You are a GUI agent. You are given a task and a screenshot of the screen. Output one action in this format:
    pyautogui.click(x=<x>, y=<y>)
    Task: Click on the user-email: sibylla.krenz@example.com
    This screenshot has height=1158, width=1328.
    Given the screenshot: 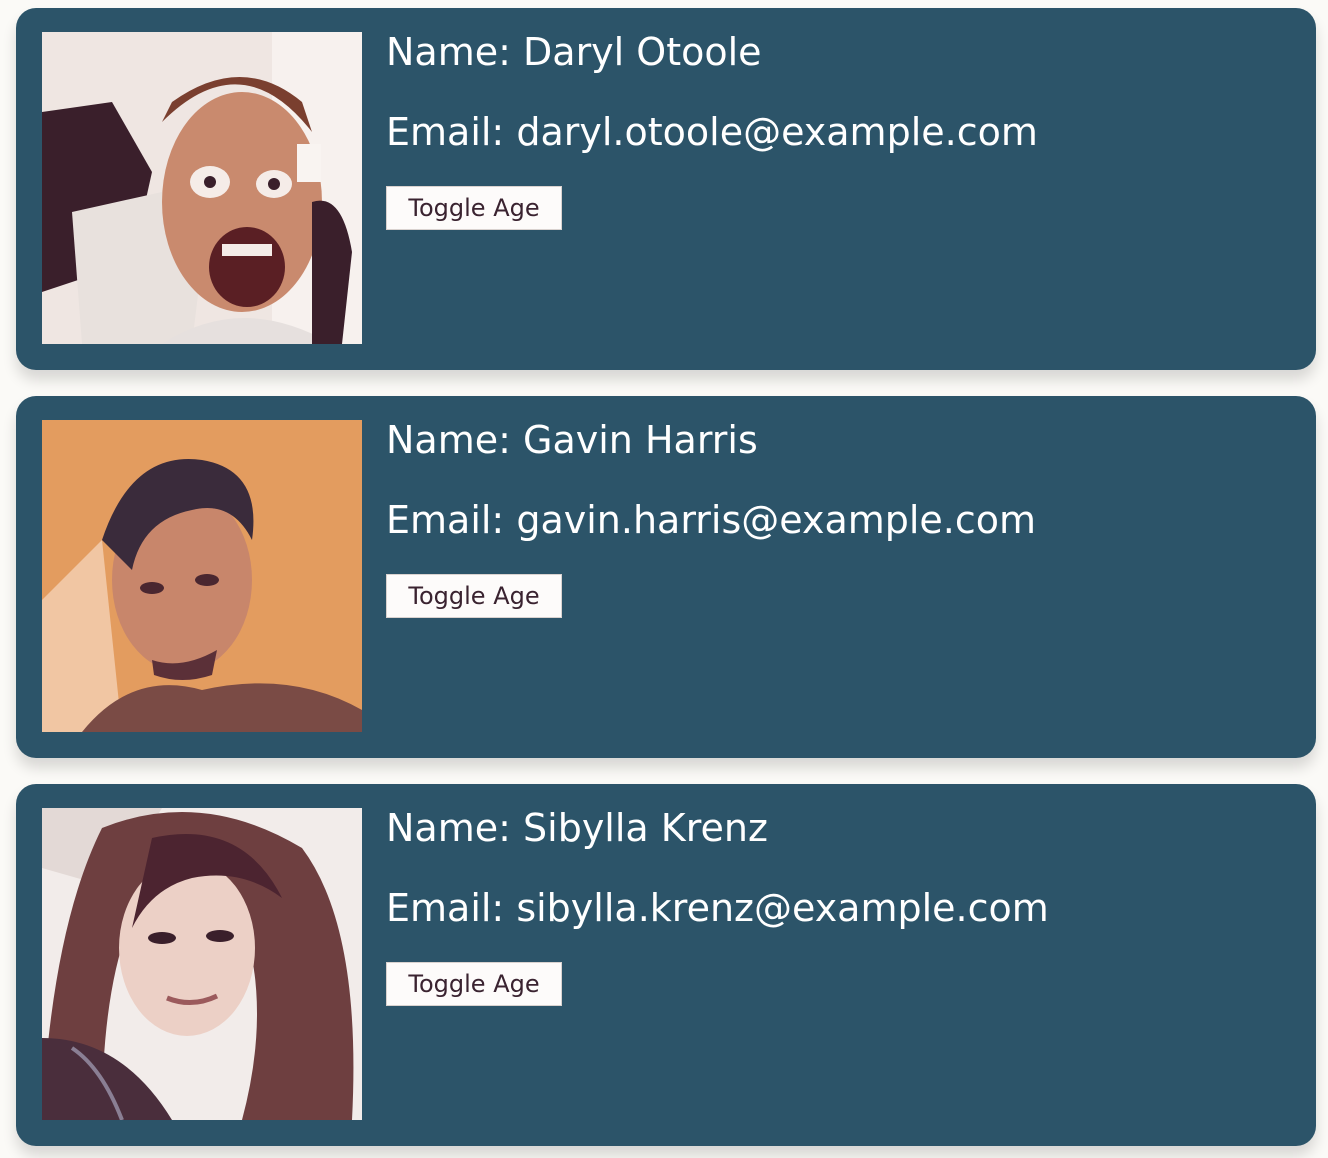 What is the action you would take?
    pyautogui.click(x=782, y=907)
    